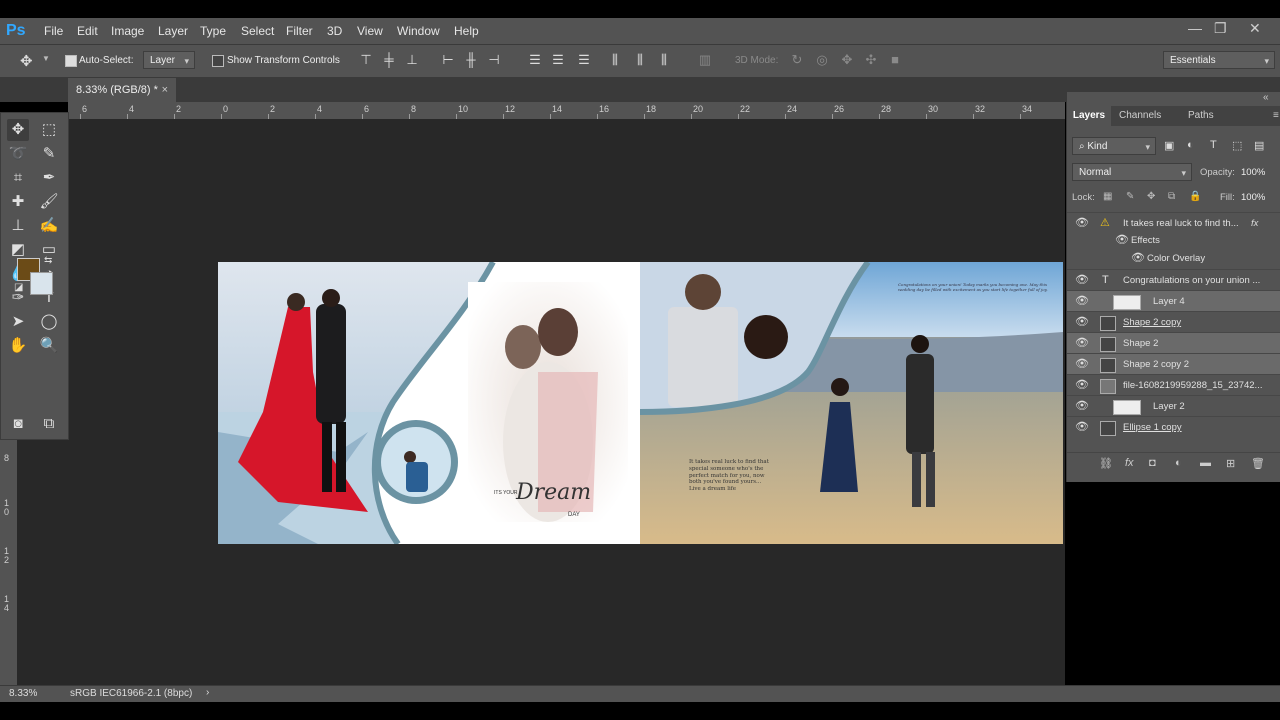 The width and height of the screenshot is (1280, 720). I want to click on default-colors-icon: ◪, so click(18, 287).